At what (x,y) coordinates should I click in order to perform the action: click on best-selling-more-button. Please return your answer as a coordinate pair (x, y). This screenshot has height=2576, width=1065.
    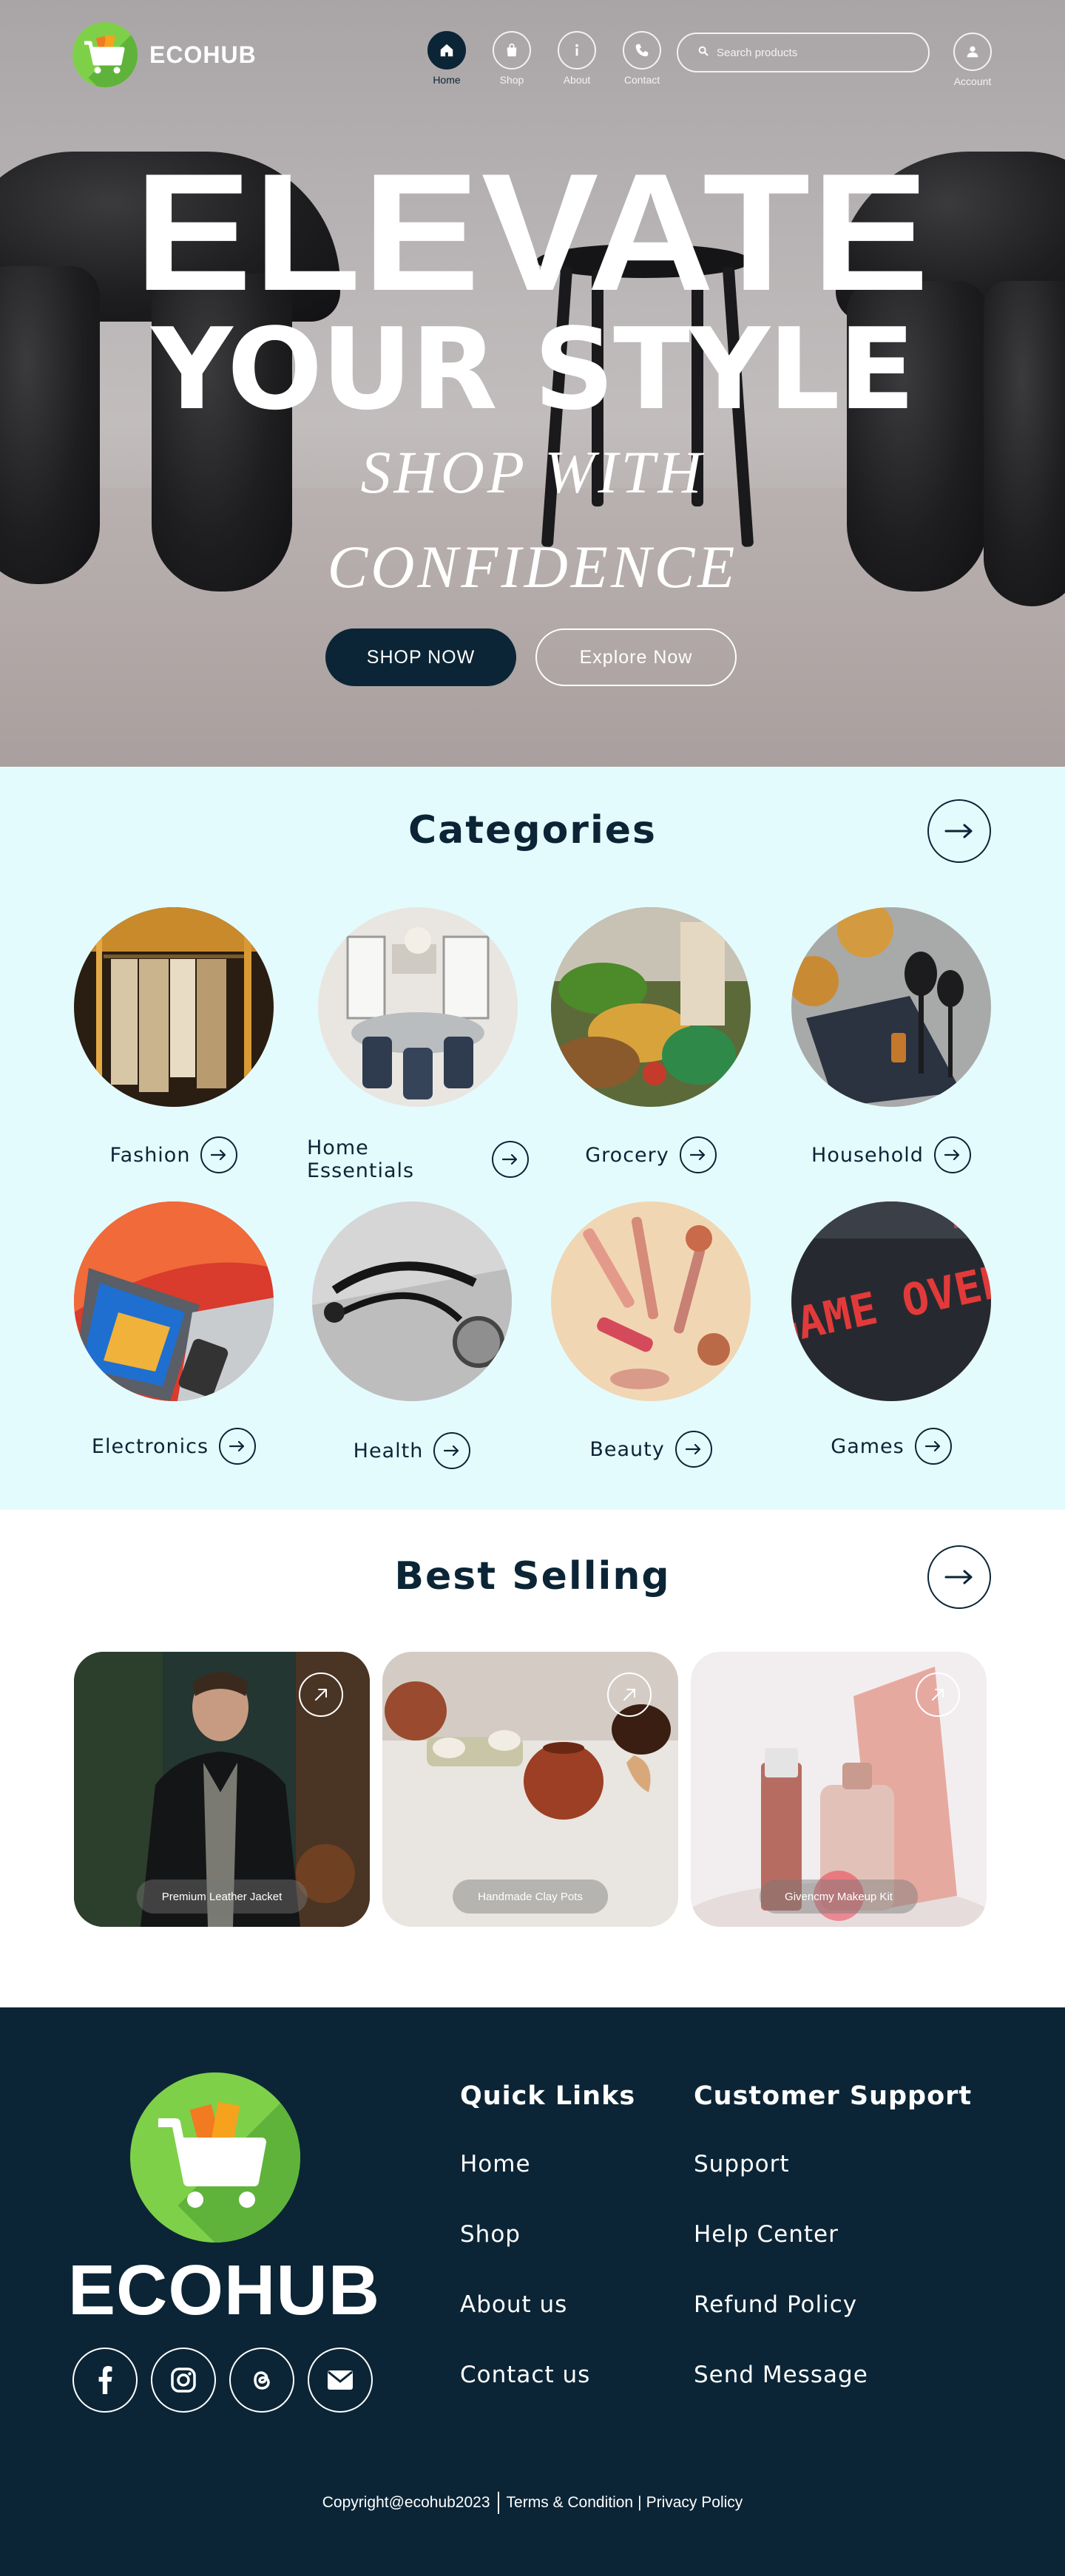
    Looking at the image, I should click on (959, 1577).